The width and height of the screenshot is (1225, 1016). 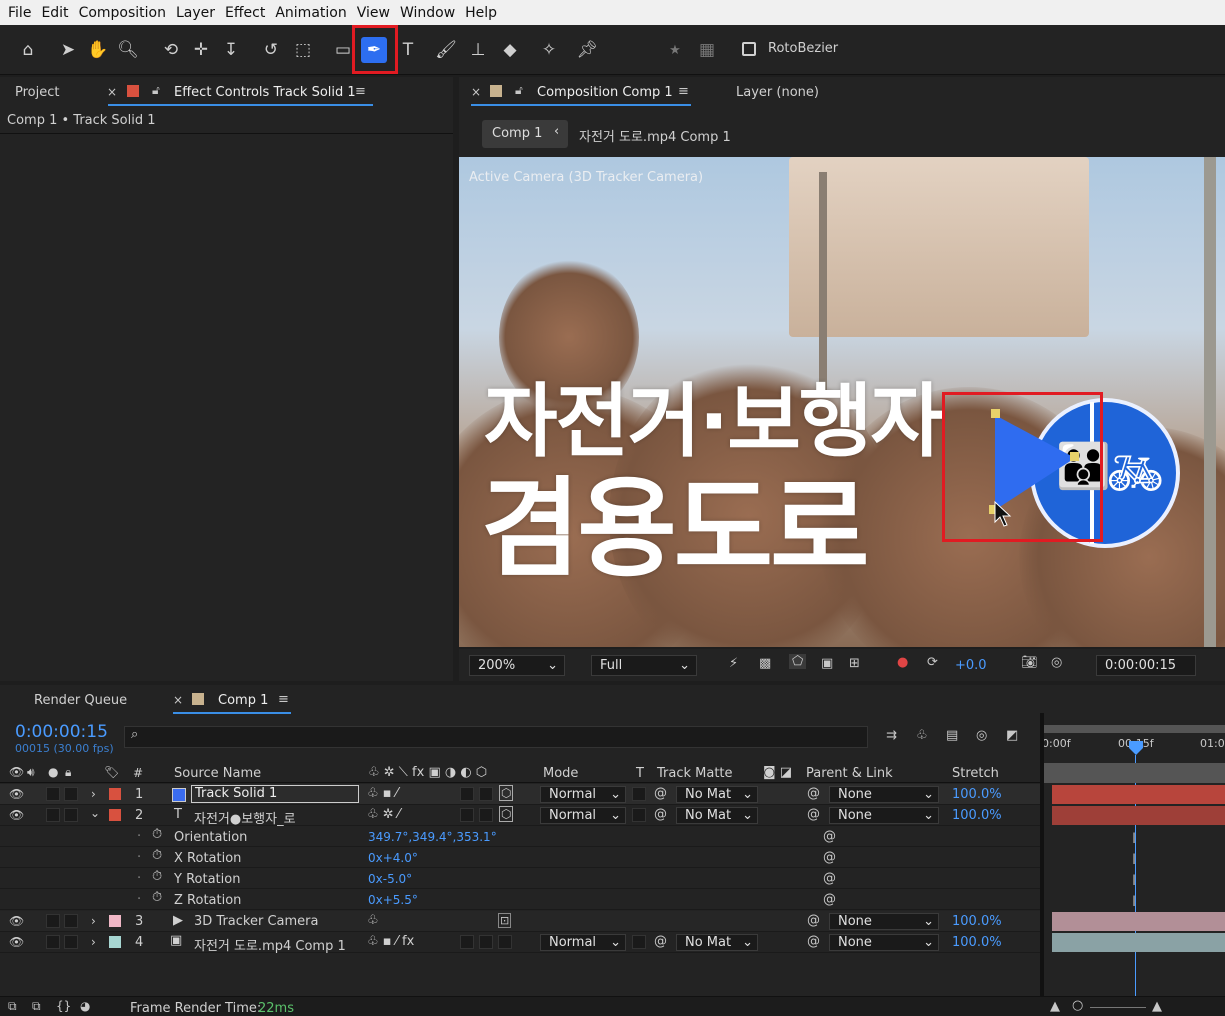 I want to click on property-row: · ⏱︎ Orientation 349.7°,349.4°,353.1° @, so click(x=520, y=836).